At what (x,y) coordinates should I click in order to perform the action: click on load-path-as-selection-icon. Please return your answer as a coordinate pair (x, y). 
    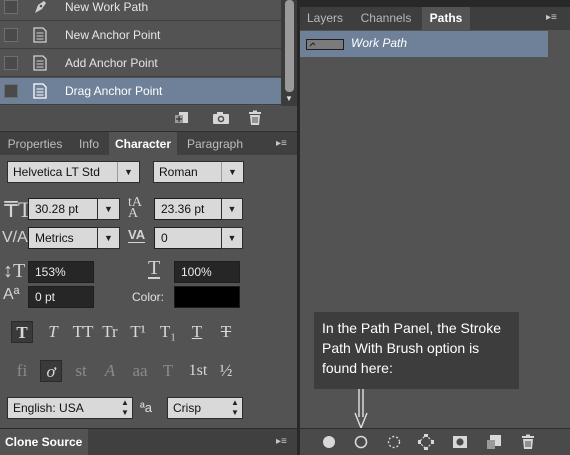
    Looking at the image, I should click on (394, 442).